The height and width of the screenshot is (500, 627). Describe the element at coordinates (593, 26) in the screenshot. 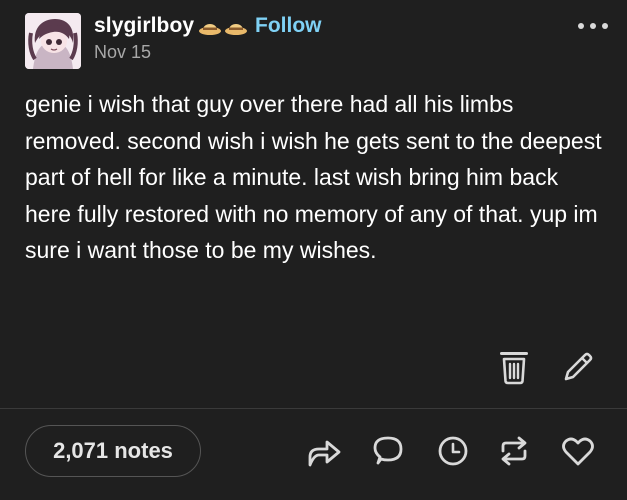

I see `more-dots-icon` at that location.